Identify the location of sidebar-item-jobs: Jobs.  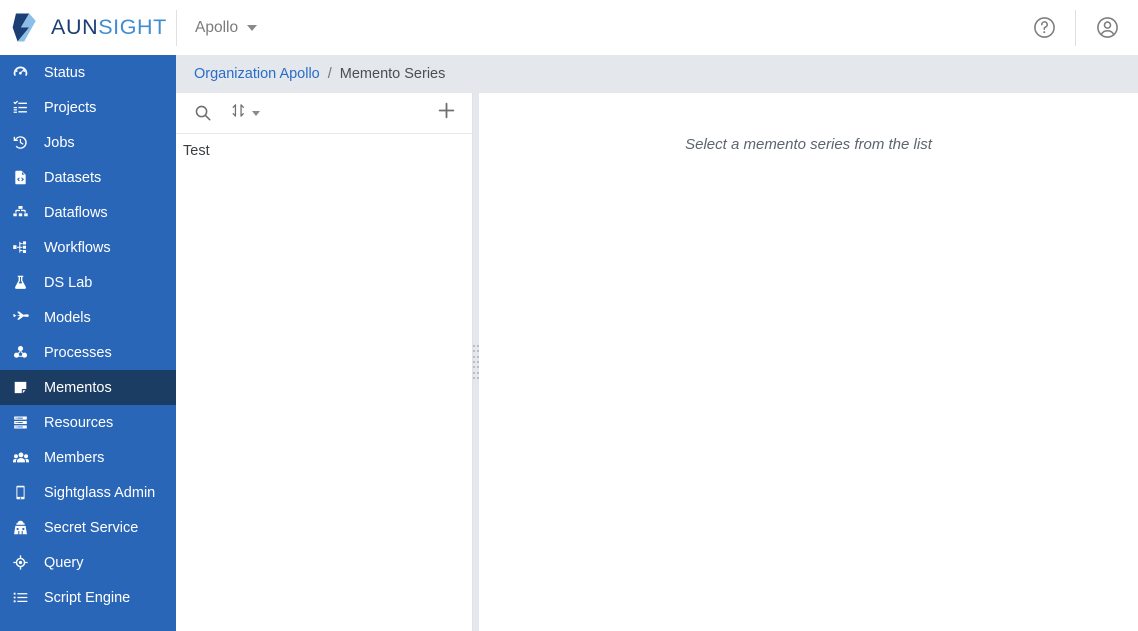
(88, 142).